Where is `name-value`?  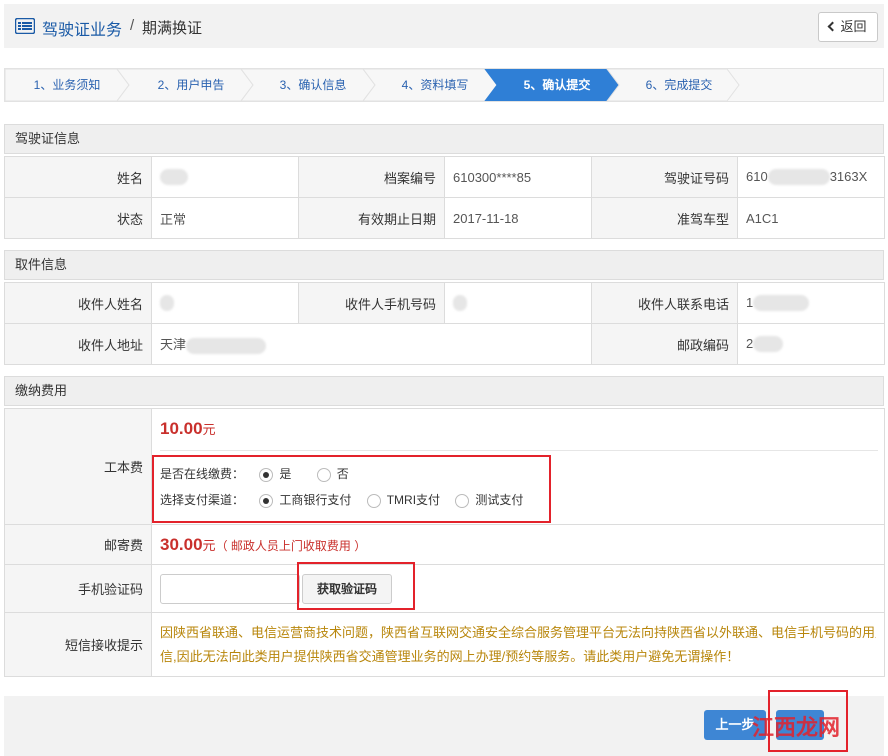
name-value is located at coordinates (225, 177).